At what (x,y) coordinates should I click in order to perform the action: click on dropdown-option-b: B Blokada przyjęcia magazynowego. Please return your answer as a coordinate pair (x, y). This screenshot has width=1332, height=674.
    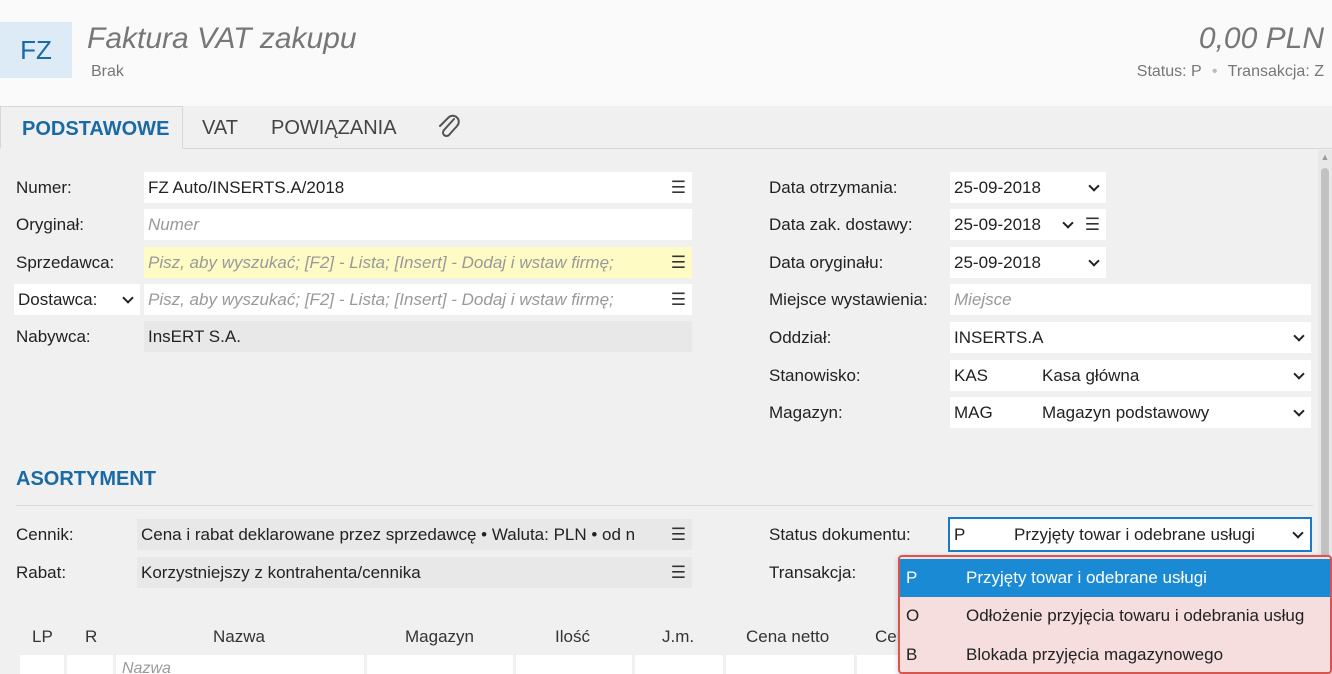
    Looking at the image, I should click on (1115, 654).